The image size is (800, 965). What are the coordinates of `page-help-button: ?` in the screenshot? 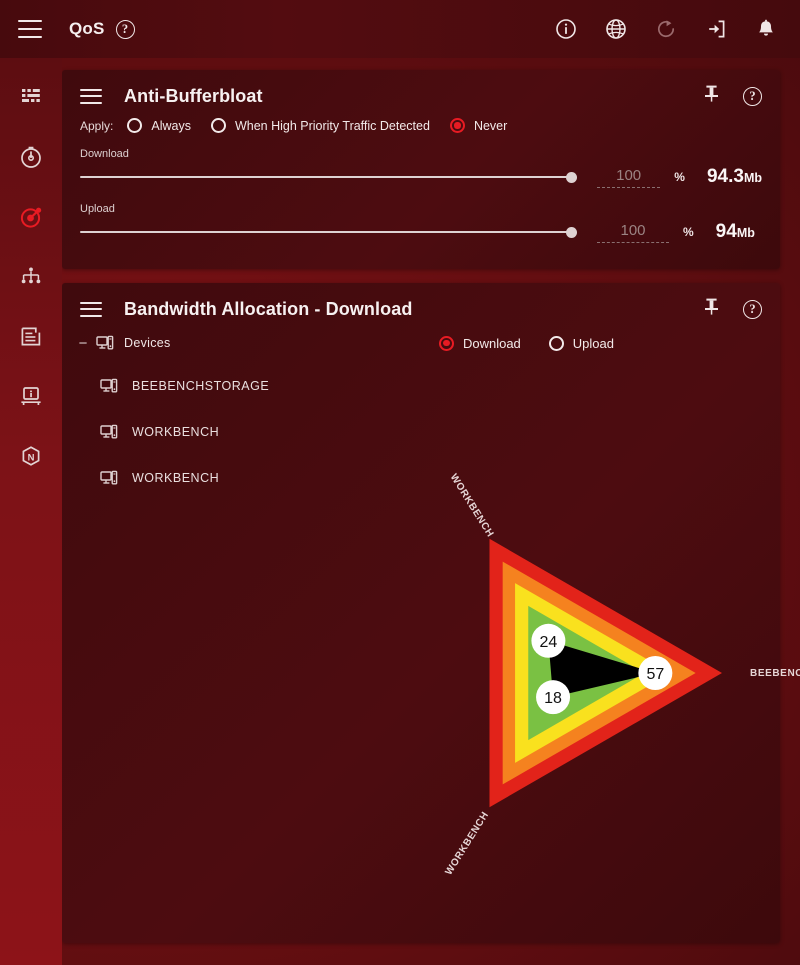 It's located at (125, 29).